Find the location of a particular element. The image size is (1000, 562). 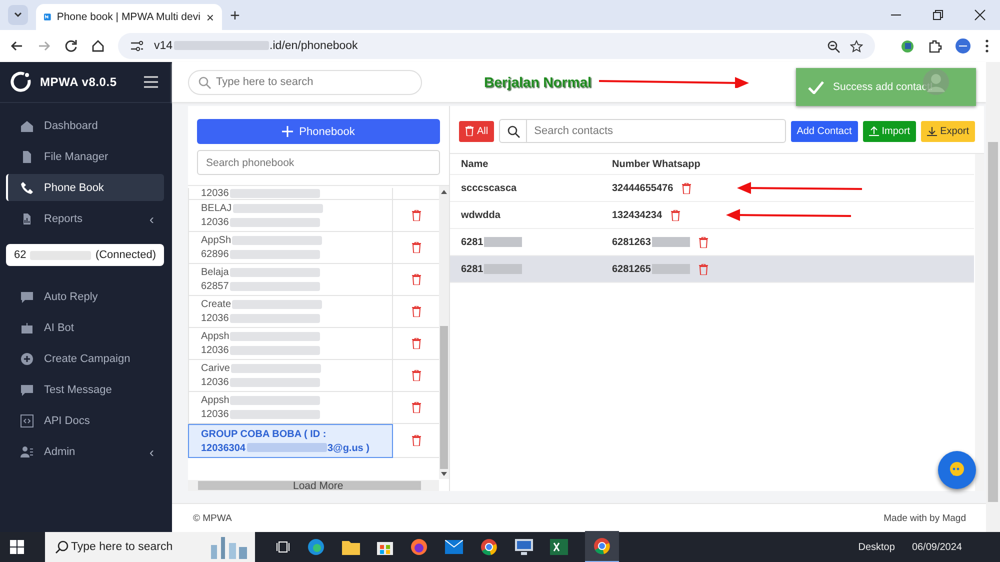

add-contact-button: Add Contact is located at coordinates (824, 131).